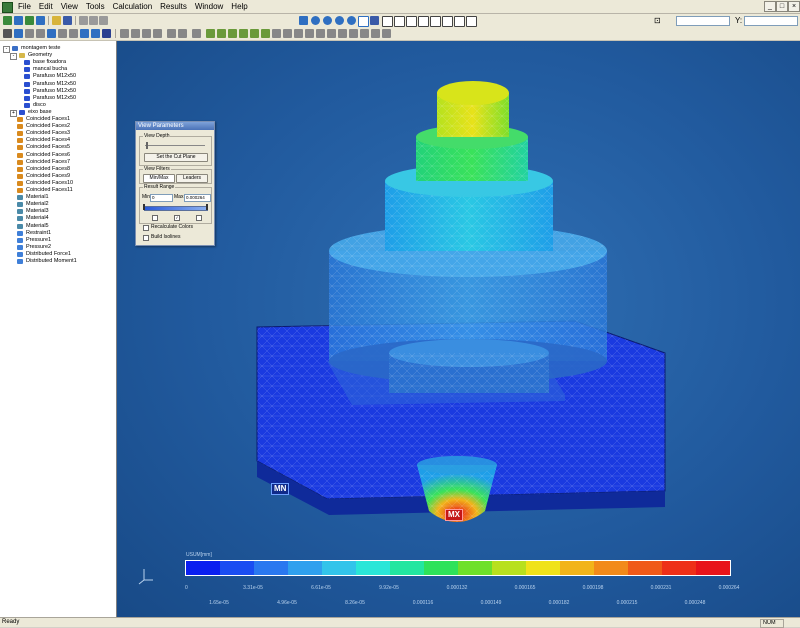 The height and width of the screenshot is (628, 800). Describe the element at coordinates (45, 69) in the screenshot. I see `tree-item: mancal bucha` at that location.